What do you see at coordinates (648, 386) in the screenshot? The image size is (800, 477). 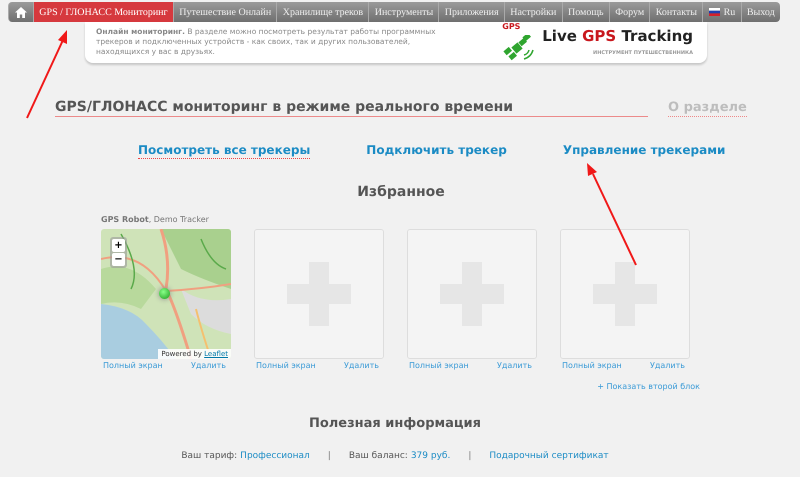 I see `show-more-link: + Показать второй блок` at bounding box center [648, 386].